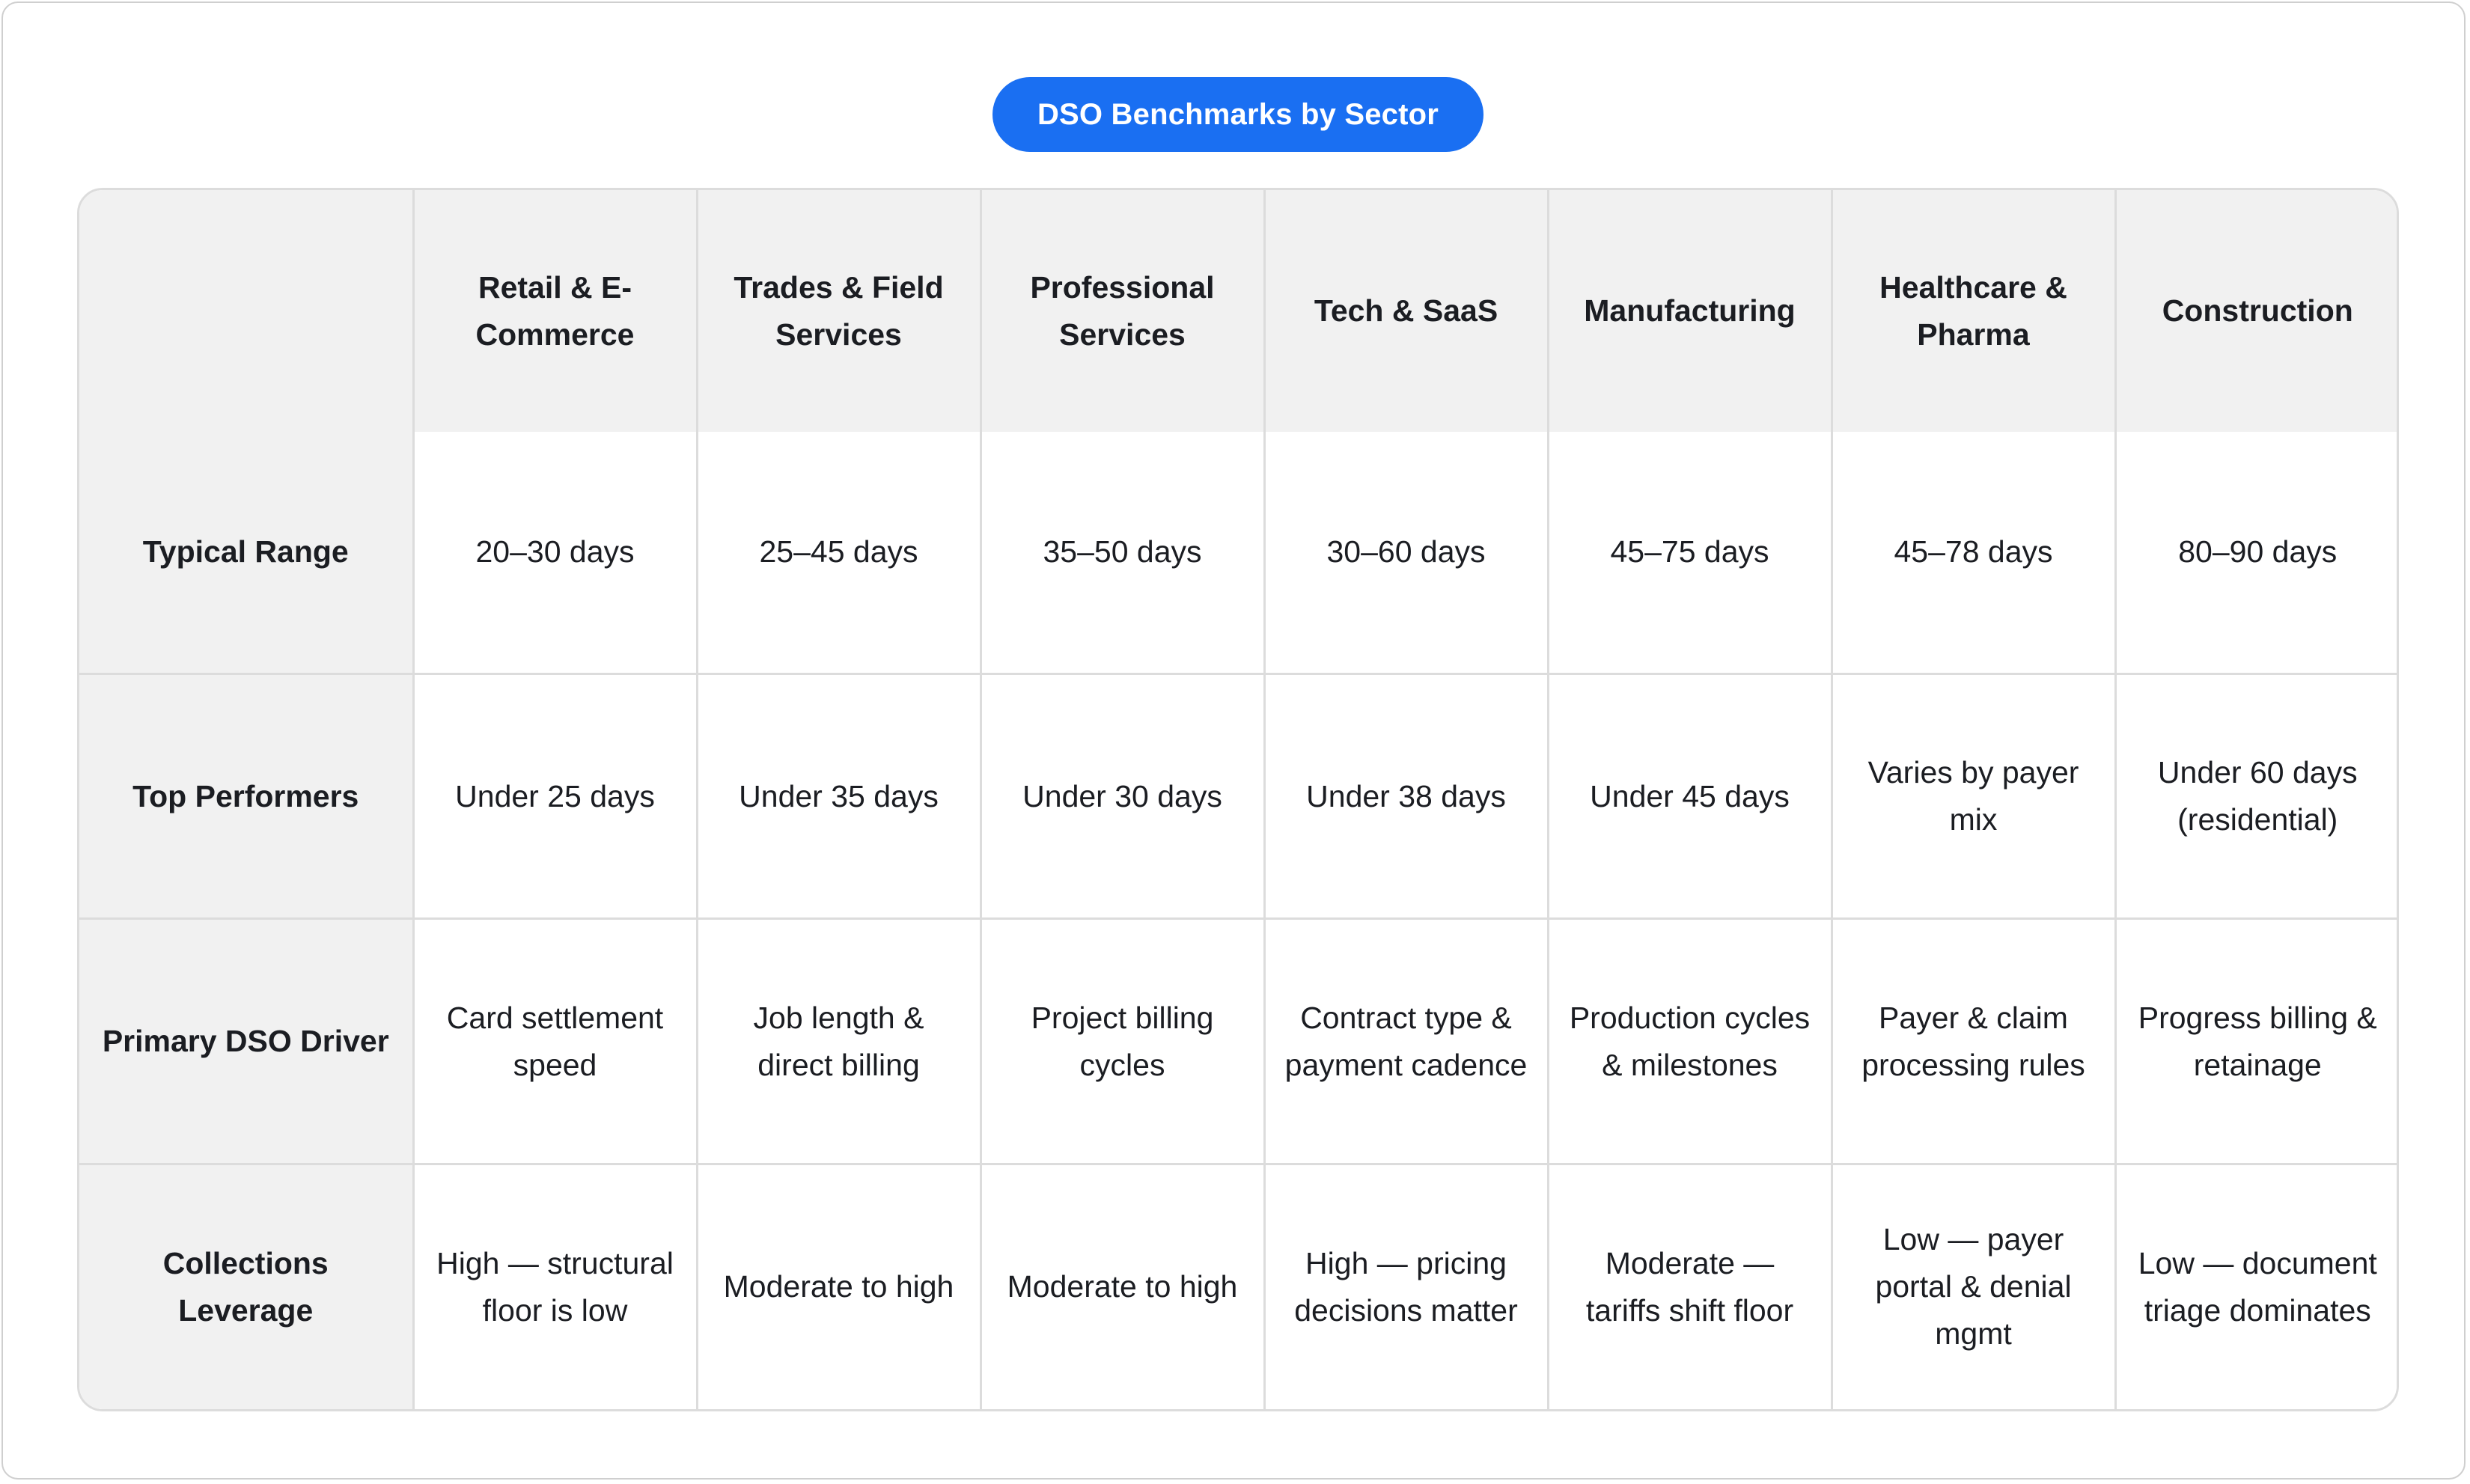 Image resolution: width=2470 pixels, height=1484 pixels. Describe the element at coordinates (1973, 796) in the screenshot. I see `table-cell: Varies by payer mix` at that location.